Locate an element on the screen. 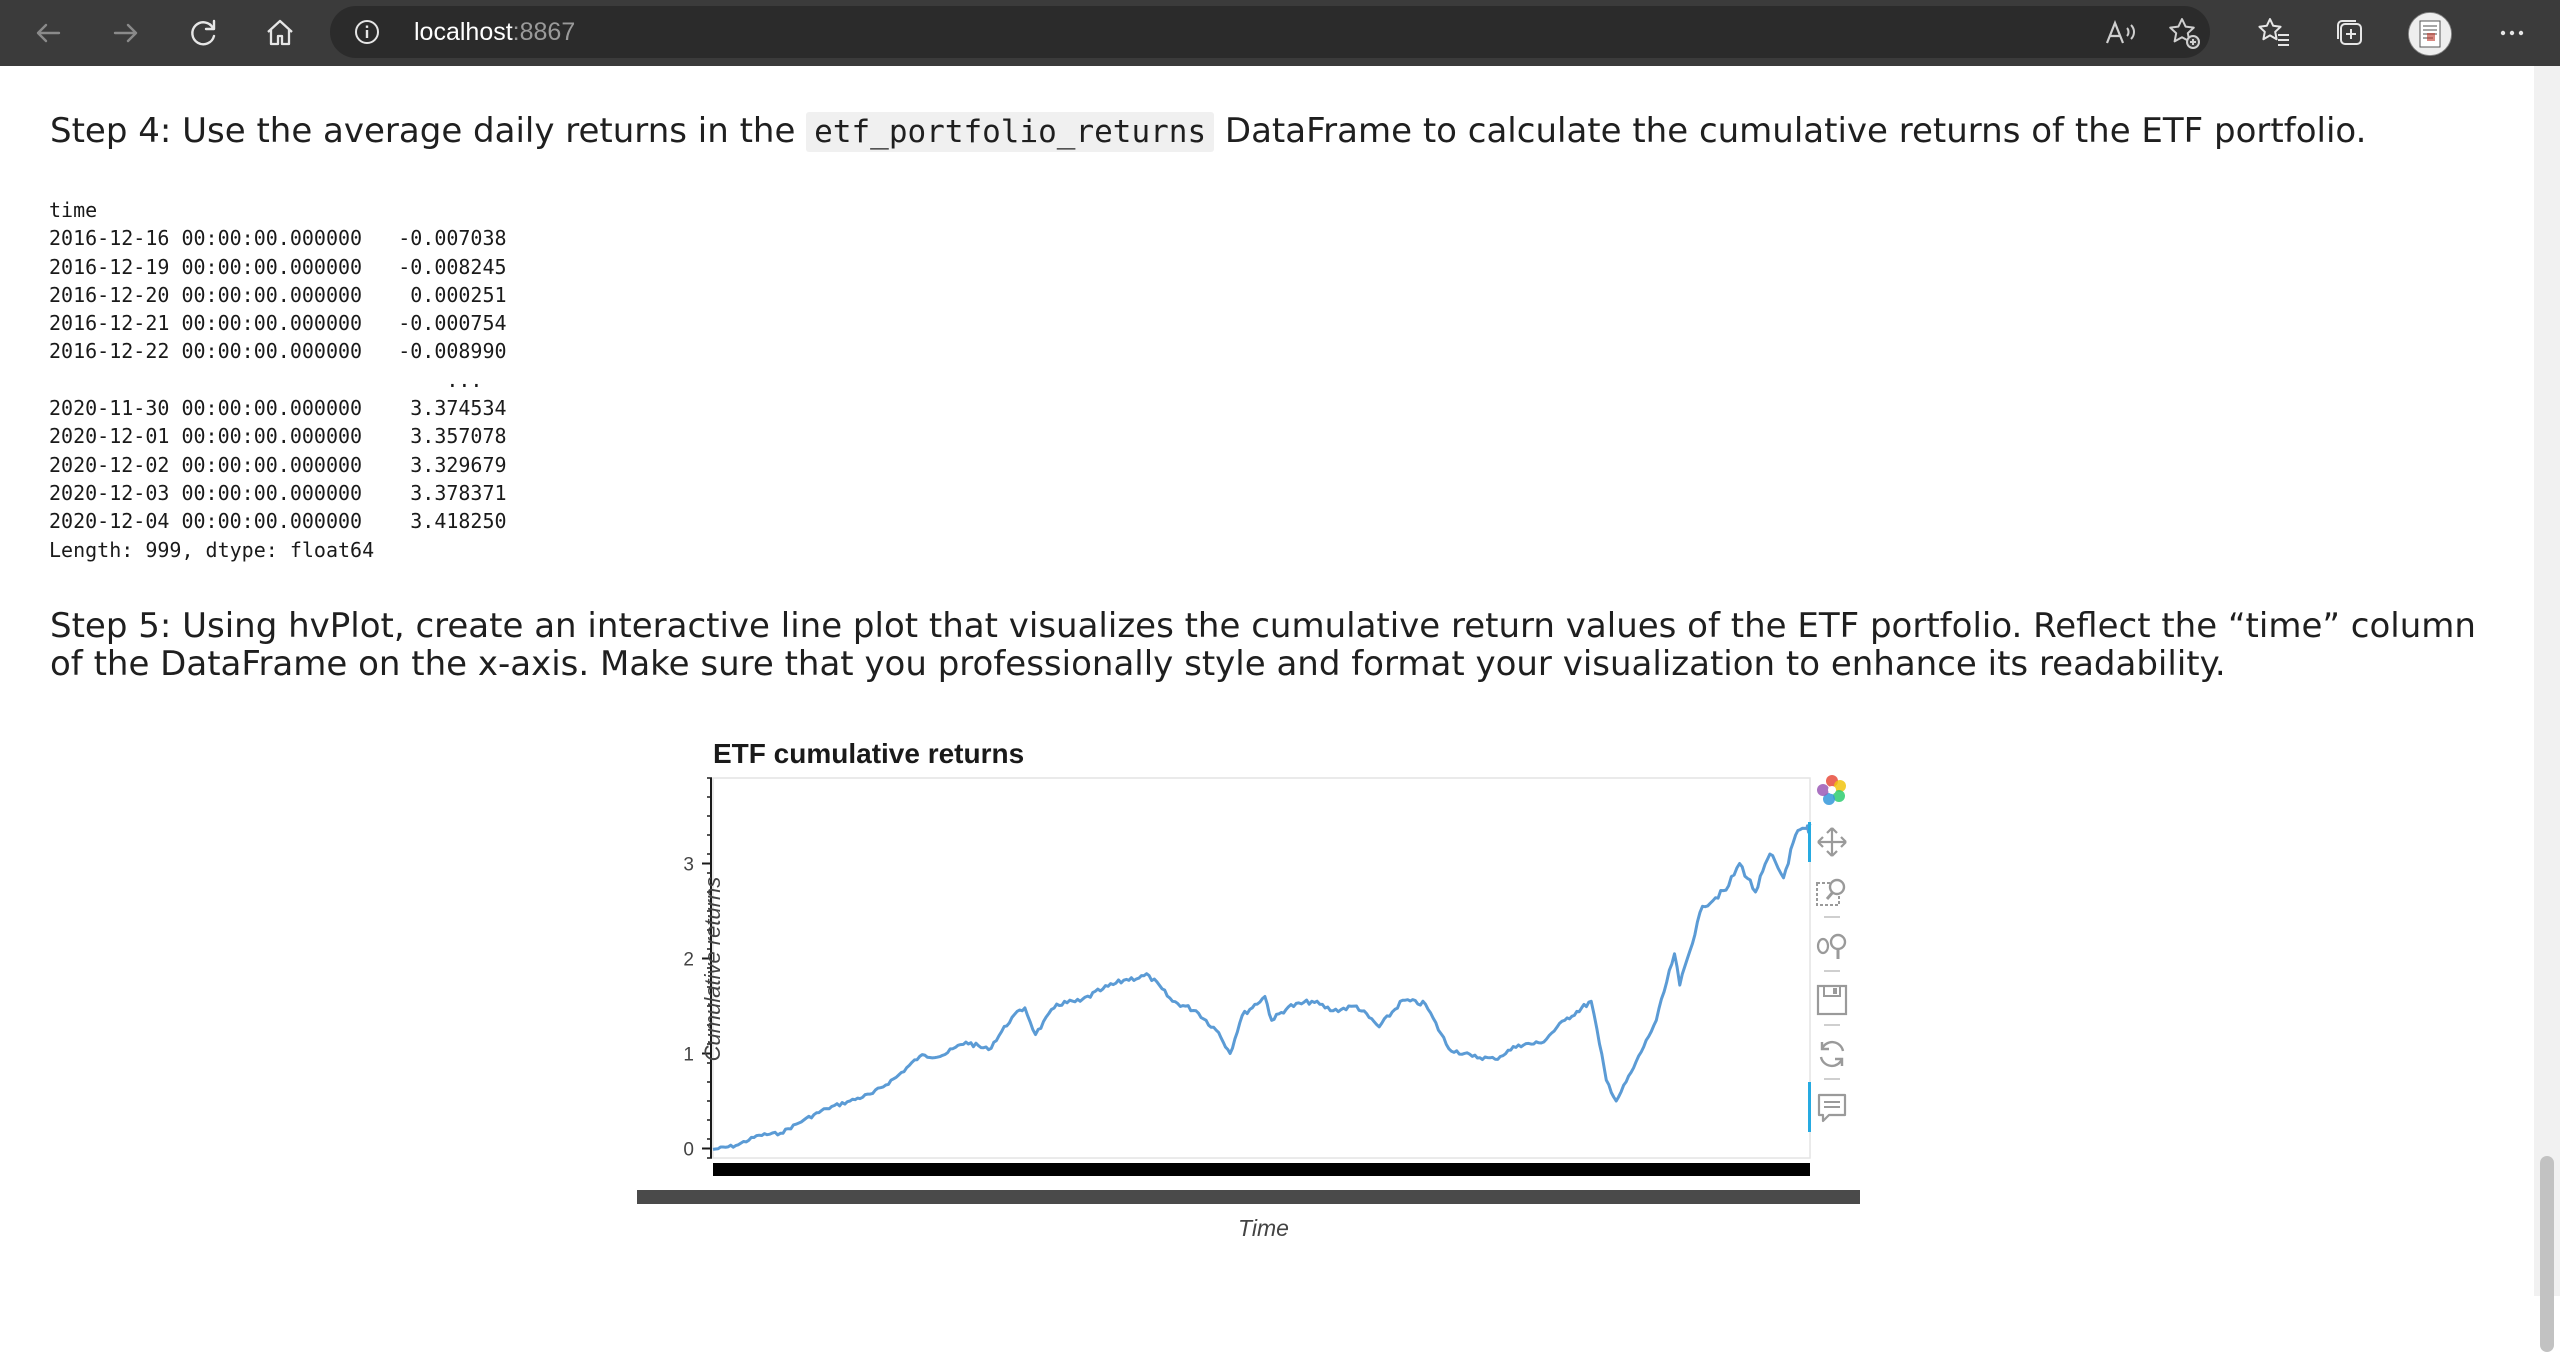 The image size is (2560, 1352). more-button is located at coordinates (2512, 33).